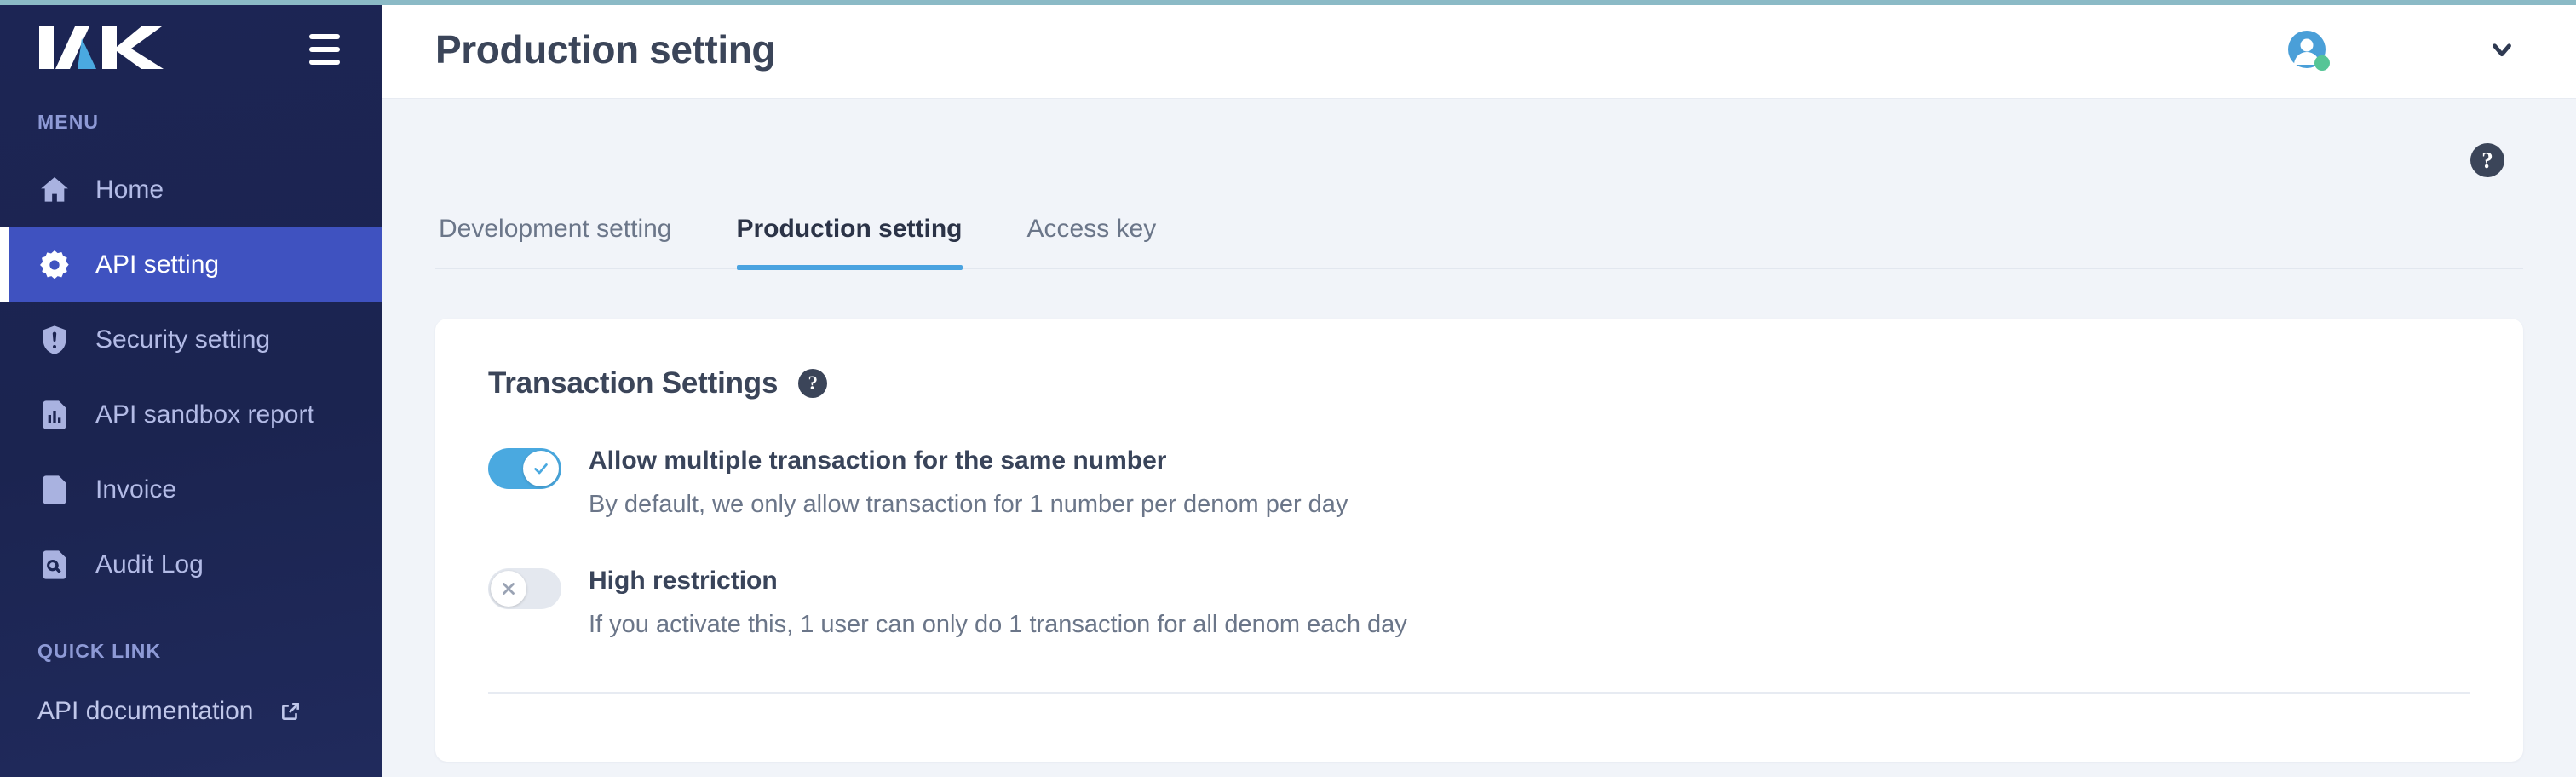 Image resolution: width=2576 pixels, height=777 pixels. I want to click on sidebar-section-quicklink-label: QUICK LINK, so click(100, 651).